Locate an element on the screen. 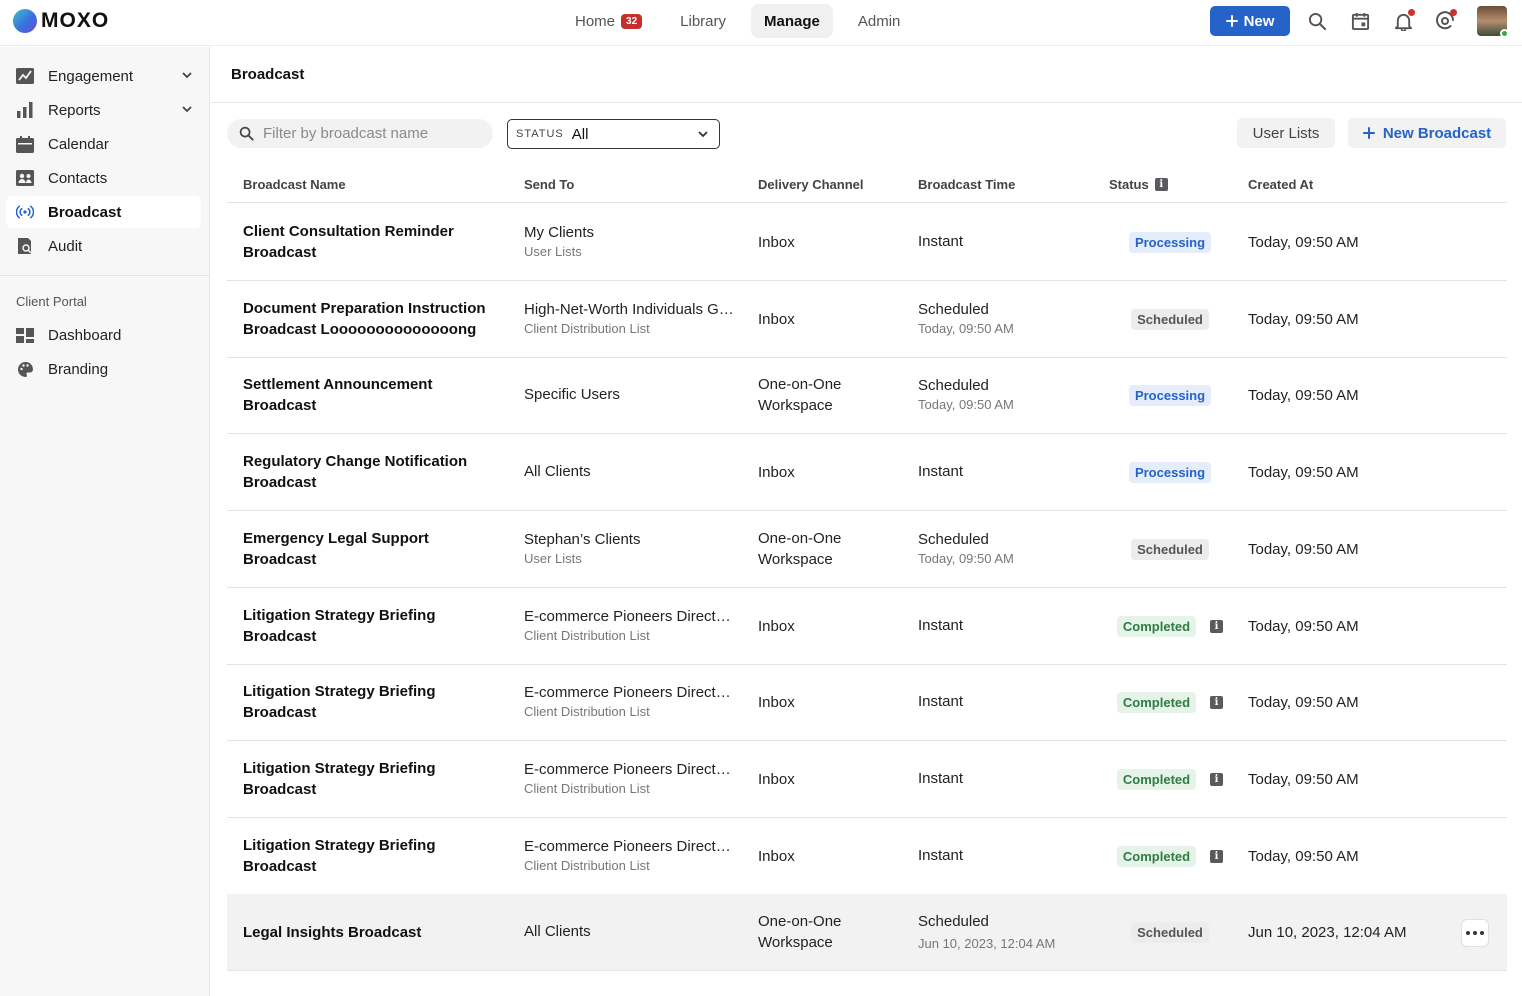 This screenshot has height=996, width=1522. sidebar-item-label: Engagement is located at coordinates (91, 76).